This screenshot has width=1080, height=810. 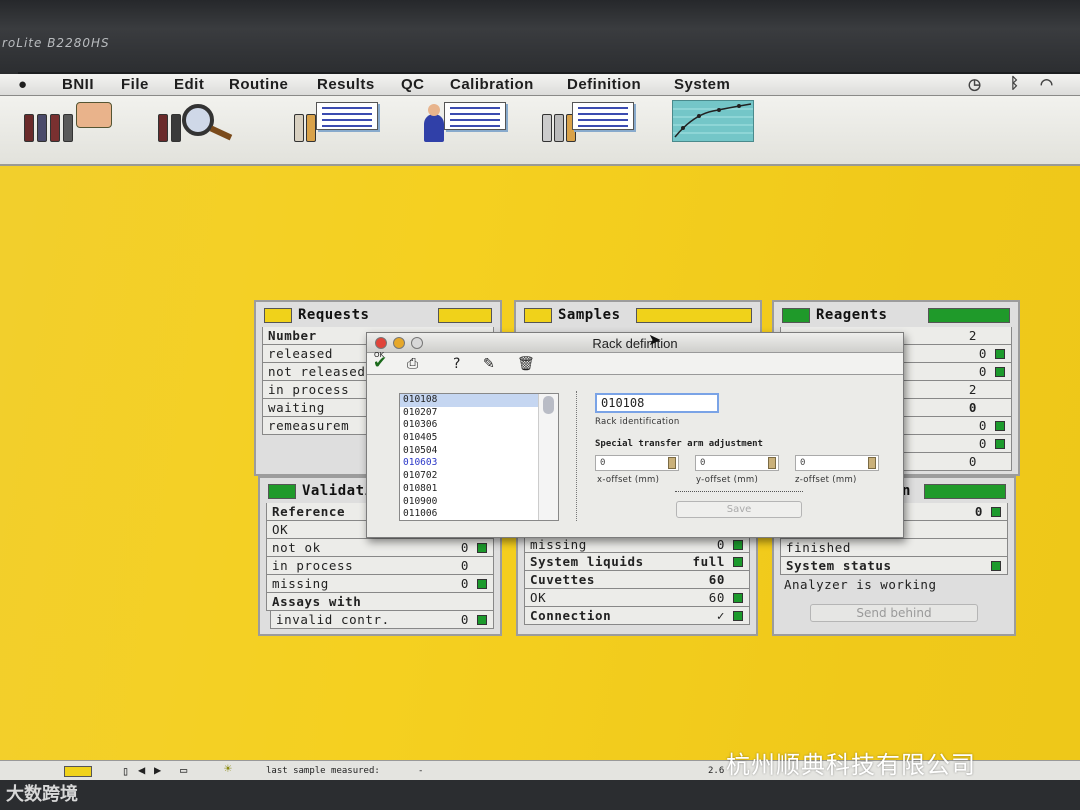 What do you see at coordinates (78, 84) in the screenshot?
I see `menu-app: BNII` at bounding box center [78, 84].